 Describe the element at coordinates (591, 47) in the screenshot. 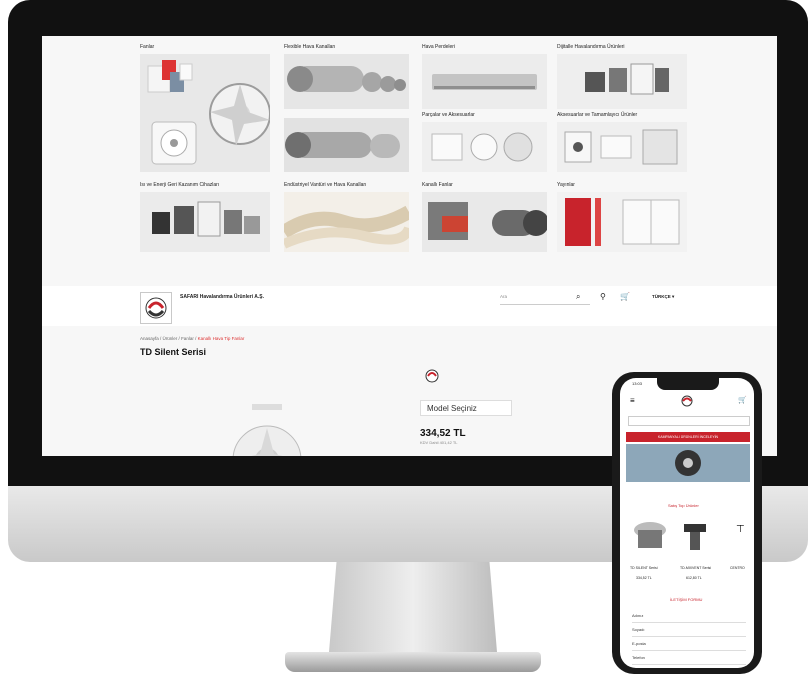

I see `category-title-dijital: Dijitalle Havalandırma Ürünleri` at that location.